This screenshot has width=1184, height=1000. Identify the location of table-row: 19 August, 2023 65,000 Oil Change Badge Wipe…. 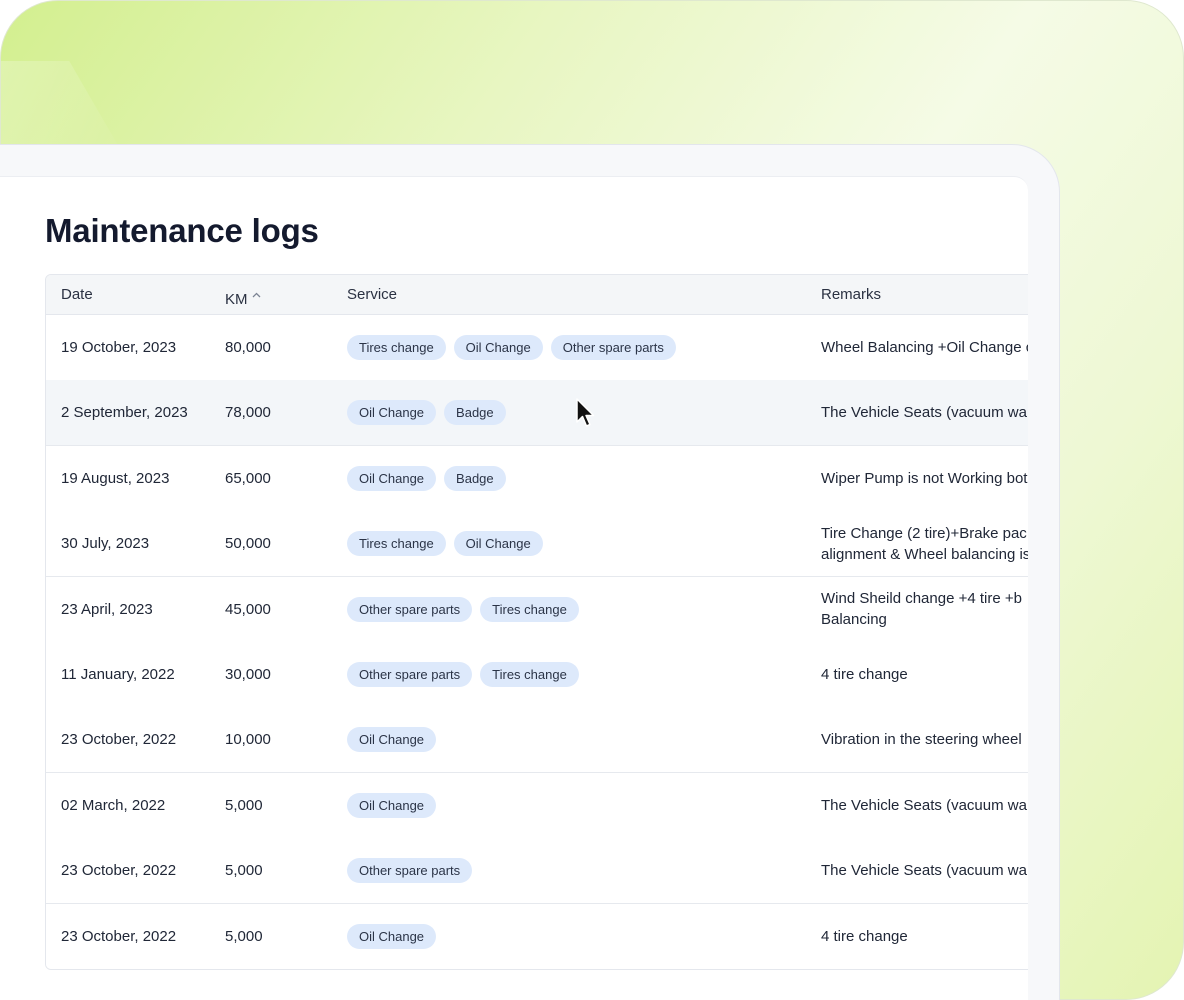
(537, 478).